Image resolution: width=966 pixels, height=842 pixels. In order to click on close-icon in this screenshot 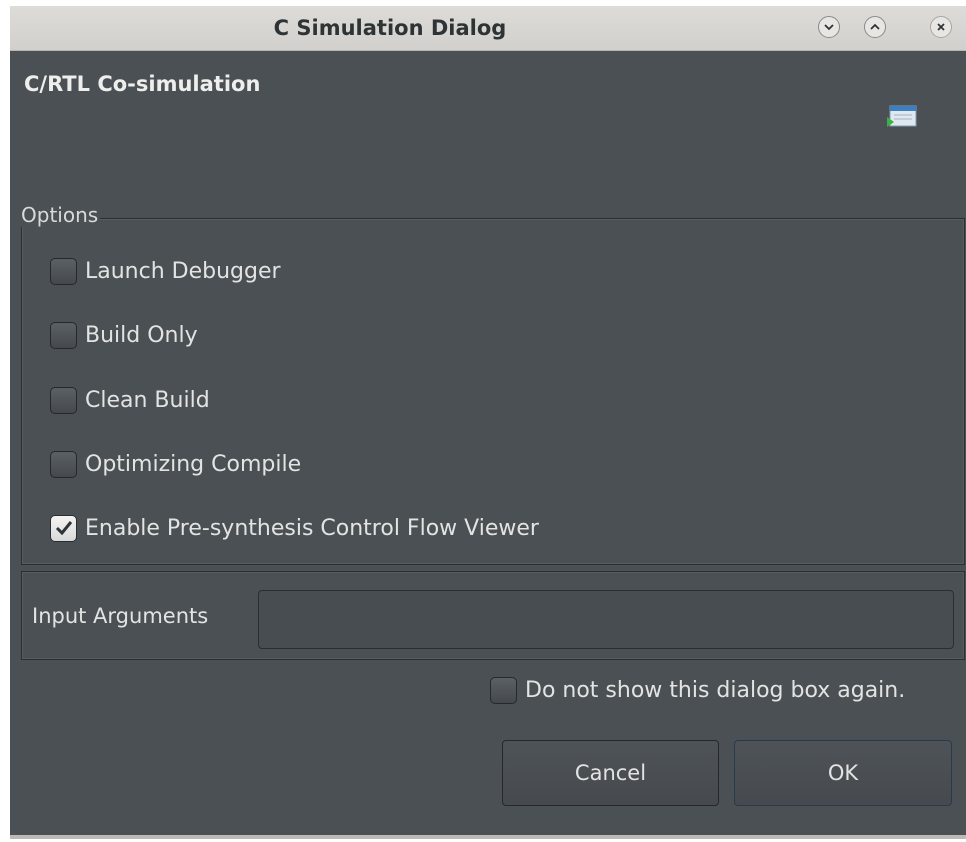, I will do `click(941, 27)`.